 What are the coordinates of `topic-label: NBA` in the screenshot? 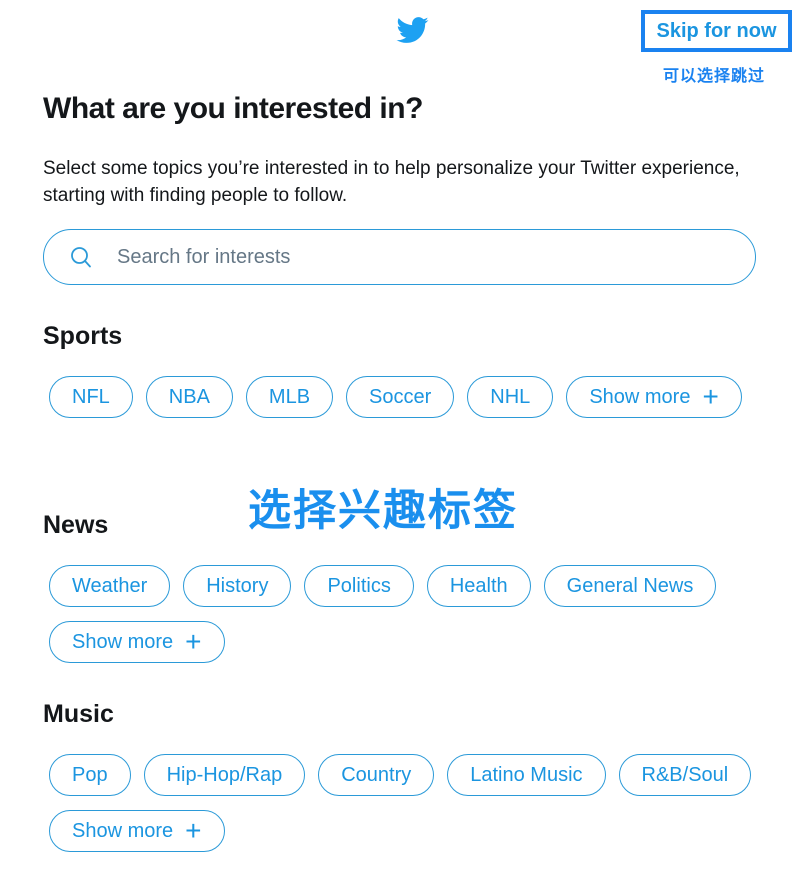 It's located at (189, 396).